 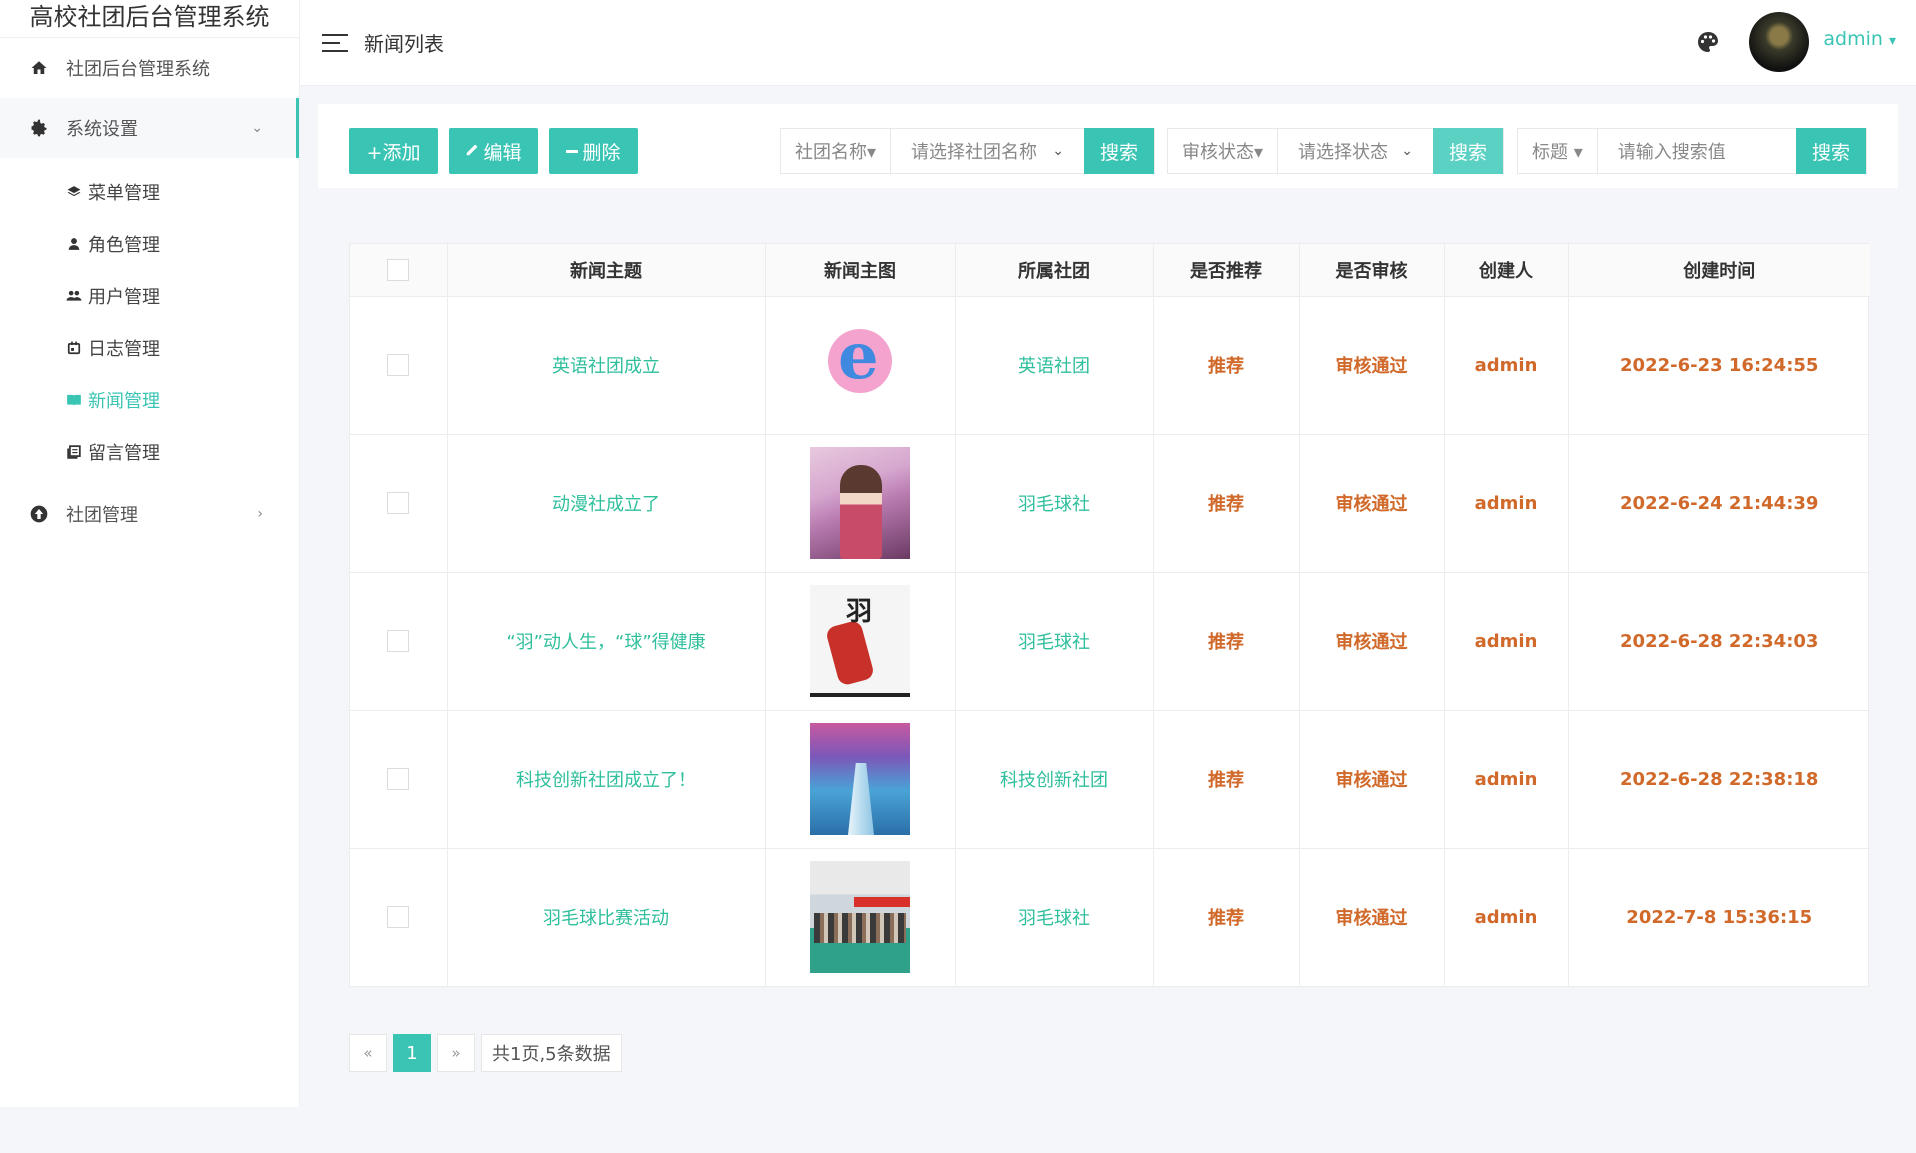 I want to click on avatar, so click(x=1779, y=42).